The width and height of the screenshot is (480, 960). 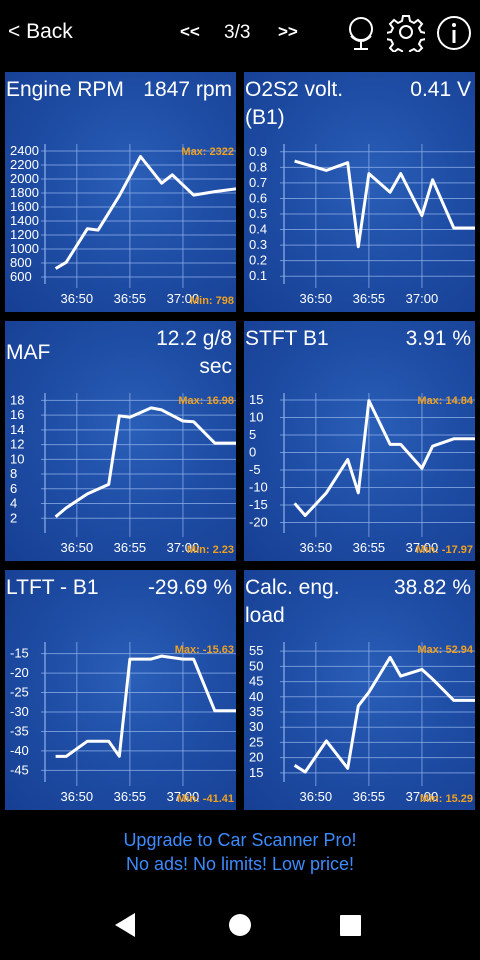 What do you see at coordinates (13, 517) in the screenshot?
I see `y-tick-label: 2` at bounding box center [13, 517].